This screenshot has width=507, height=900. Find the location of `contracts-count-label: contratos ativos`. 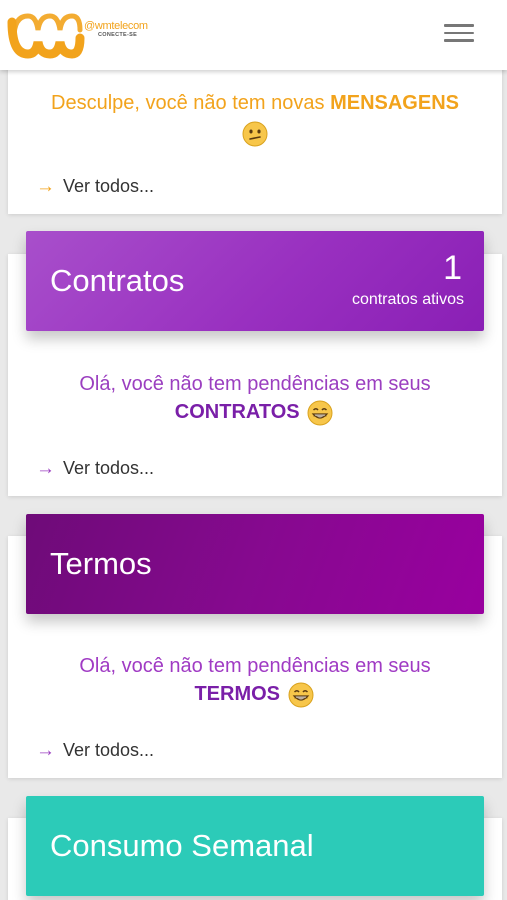

contracts-count-label: contratos ativos is located at coordinates (407, 299).